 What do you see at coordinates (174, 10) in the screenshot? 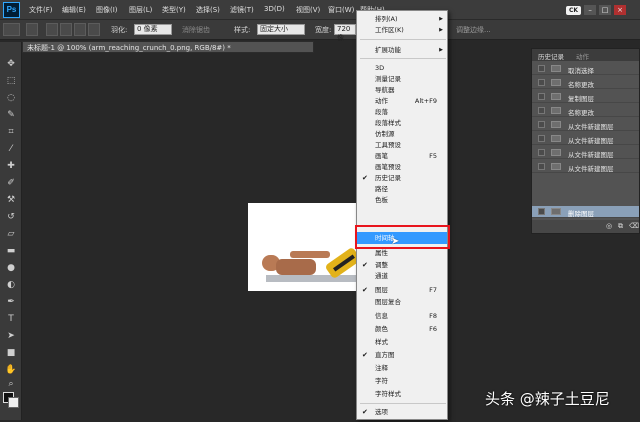
I see `menu-type: 类型(Y)` at bounding box center [174, 10].